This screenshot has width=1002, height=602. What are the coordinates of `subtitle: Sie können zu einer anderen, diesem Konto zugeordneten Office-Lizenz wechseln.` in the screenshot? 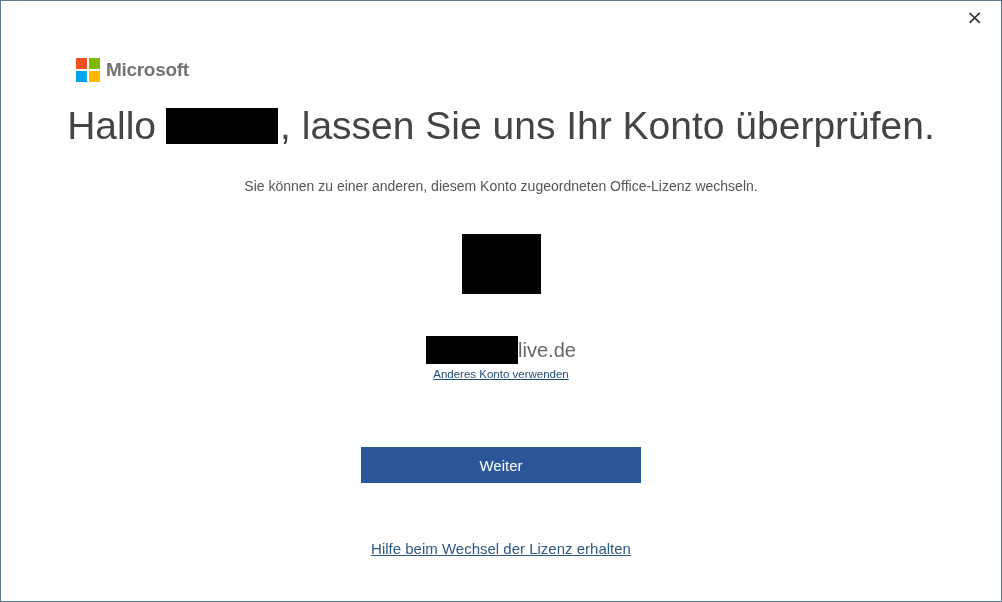 It's located at (501, 186).